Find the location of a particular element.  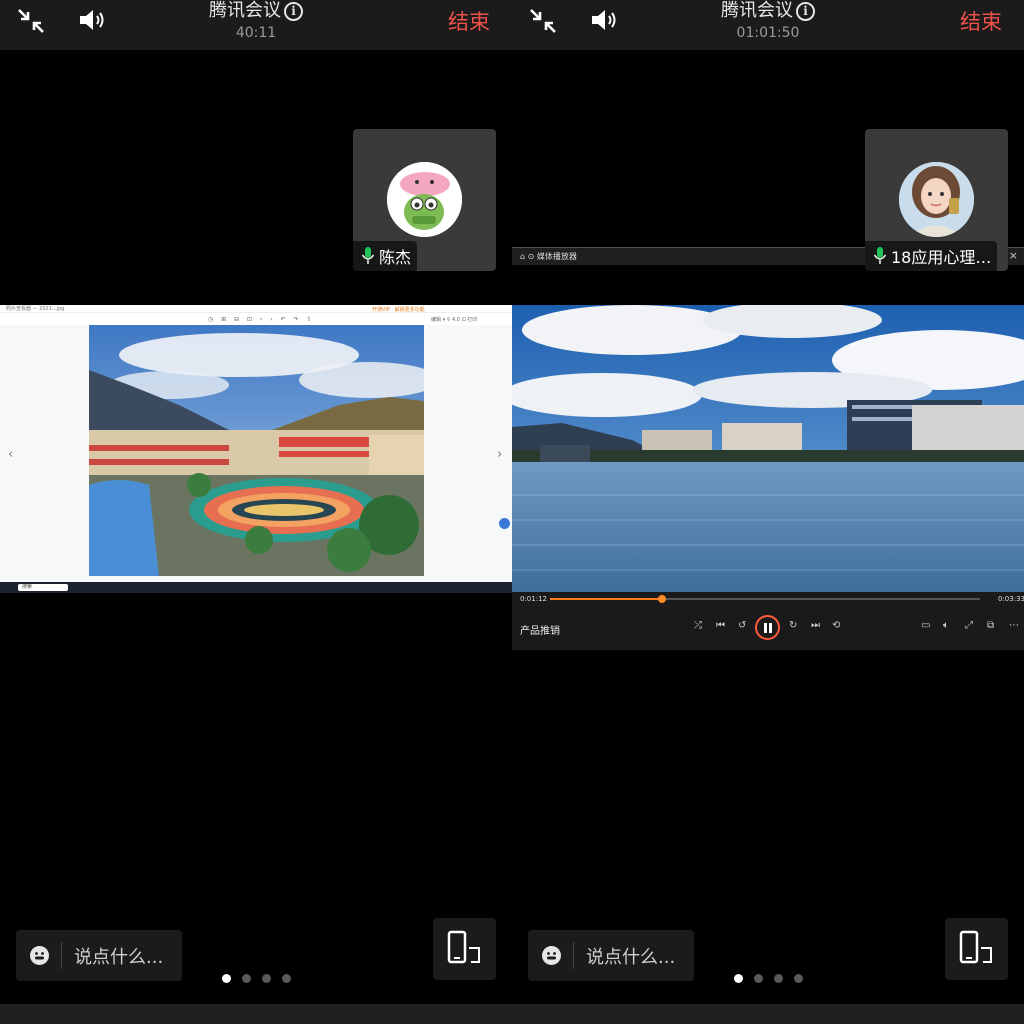

windows-taskbar: 搜索 is located at coordinates (256, 587).